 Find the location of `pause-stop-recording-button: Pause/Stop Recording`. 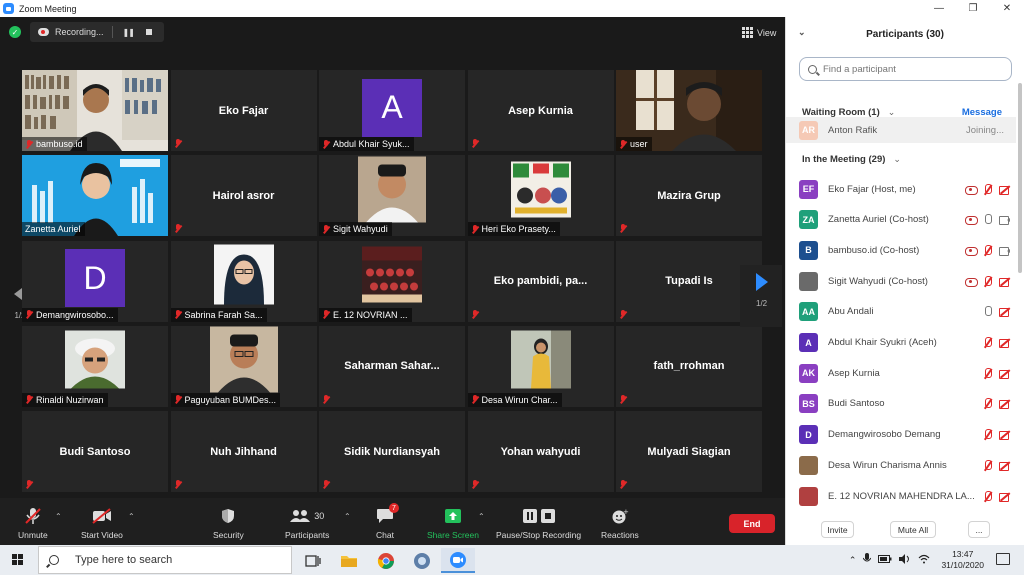

pause-stop-recording-button: Pause/Stop Recording is located at coordinates (538, 523).